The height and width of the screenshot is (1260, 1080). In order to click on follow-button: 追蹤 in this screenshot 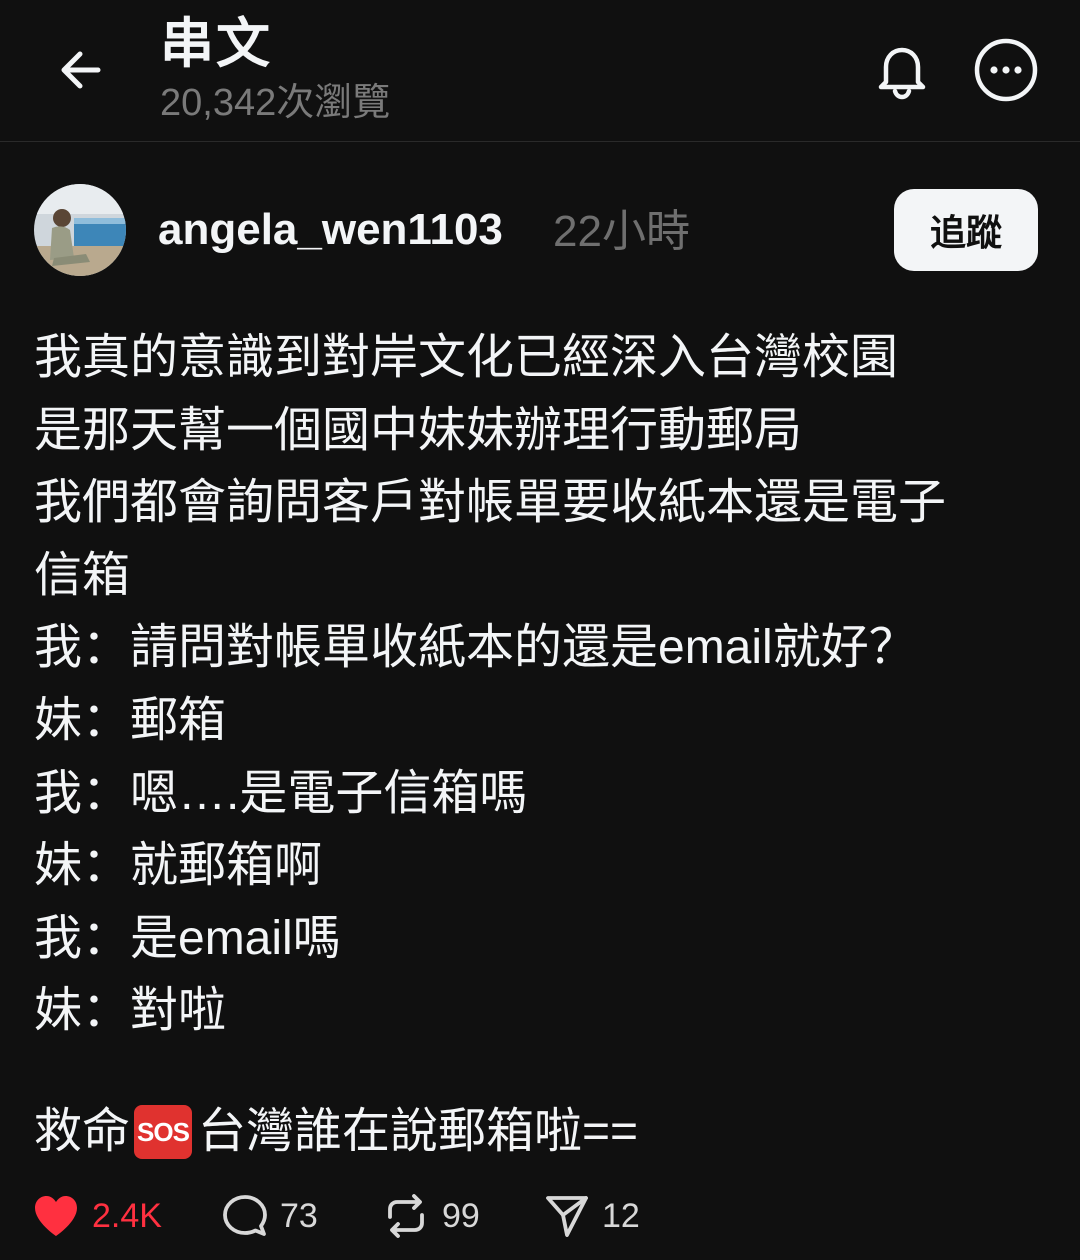, I will do `click(966, 230)`.